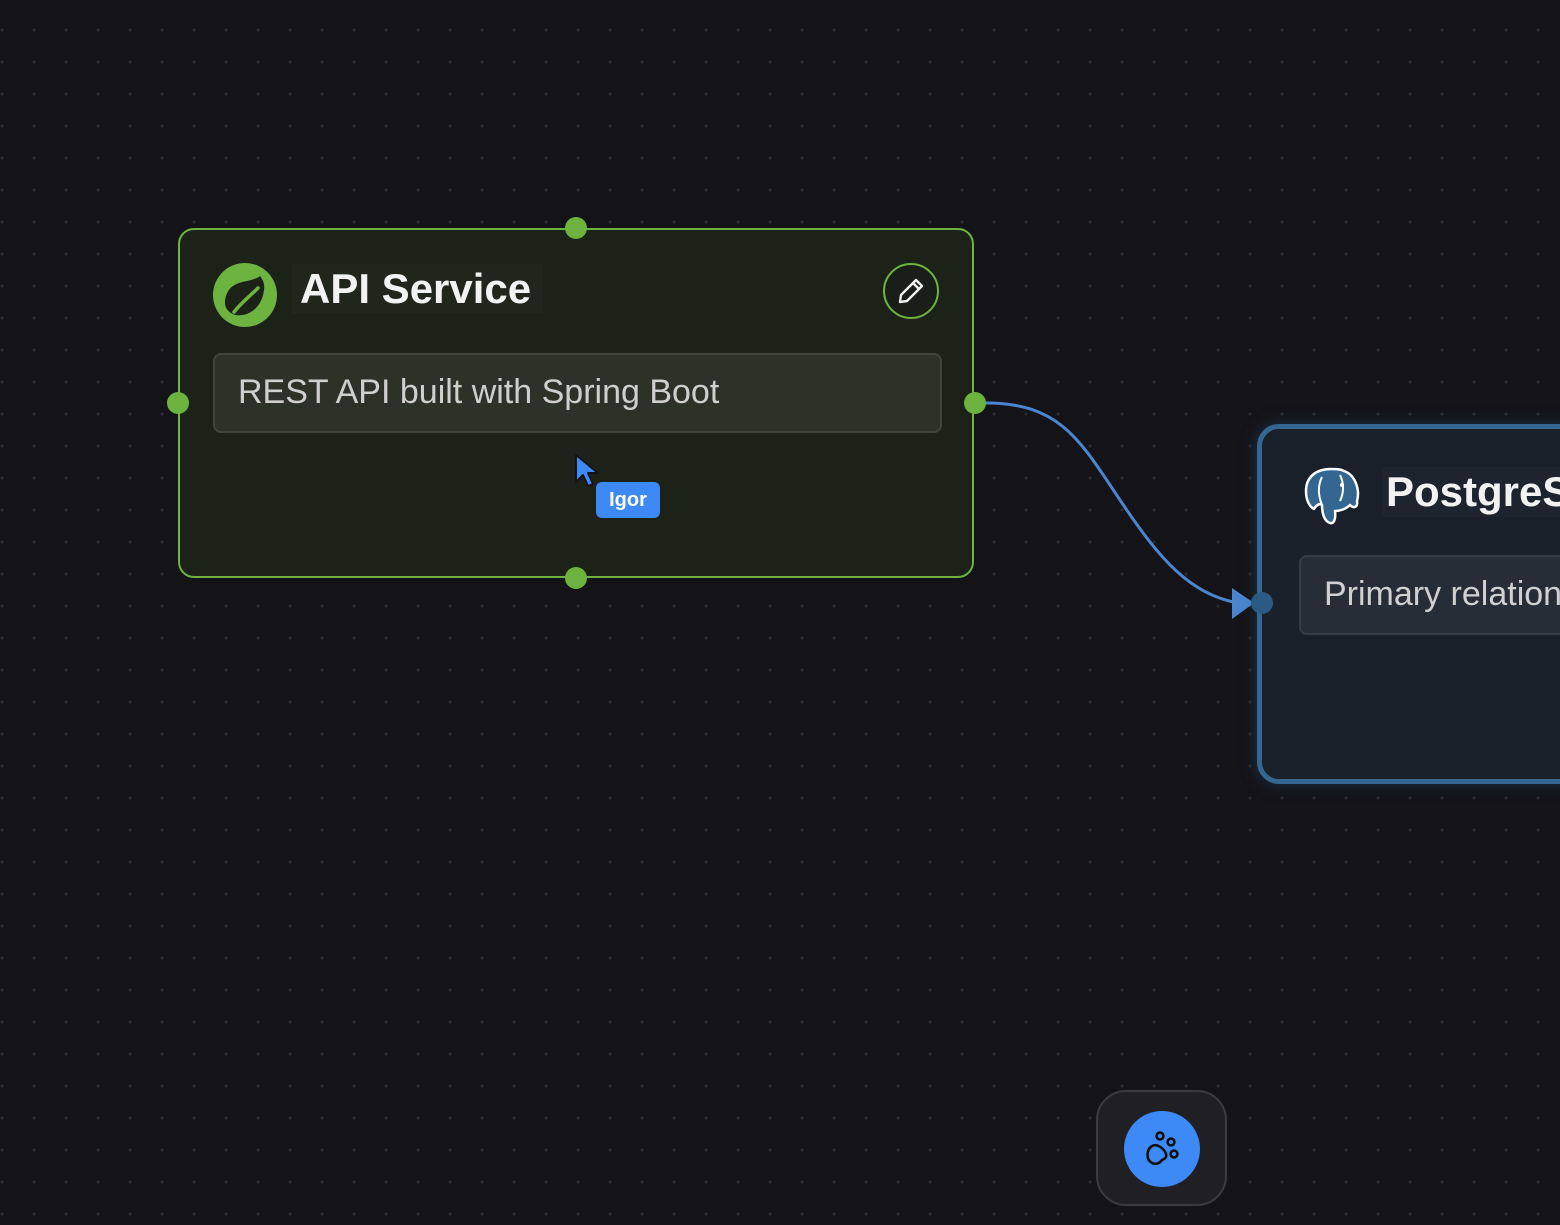 The width and height of the screenshot is (1560, 1225). Describe the element at coordinates (975, 403) in the screenshot. I see `handle-right` at that location.